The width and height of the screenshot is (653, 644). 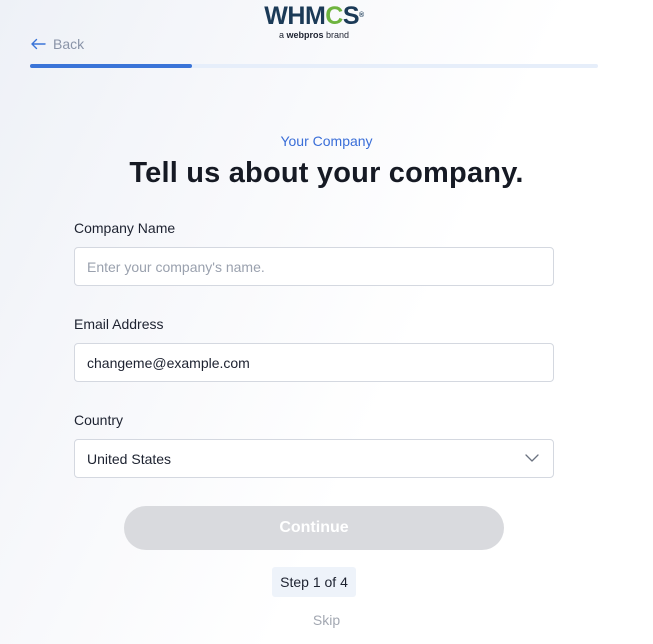 What do you see at coordinates (326, 620) in the screenshot?
I see `skip-link: Skip` at bounding box center [326, 620].